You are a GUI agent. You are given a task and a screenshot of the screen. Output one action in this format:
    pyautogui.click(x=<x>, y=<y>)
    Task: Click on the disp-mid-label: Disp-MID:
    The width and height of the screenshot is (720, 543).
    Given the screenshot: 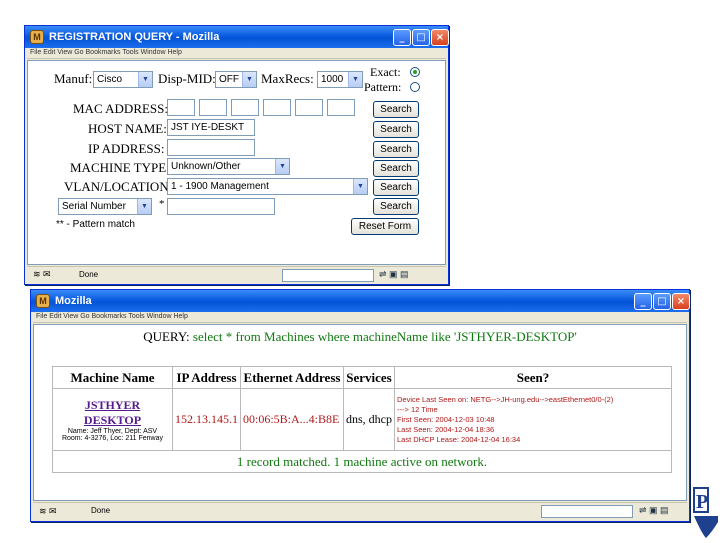 What is the action you would take?
    pyautogui.click(x=187, y=78)
    